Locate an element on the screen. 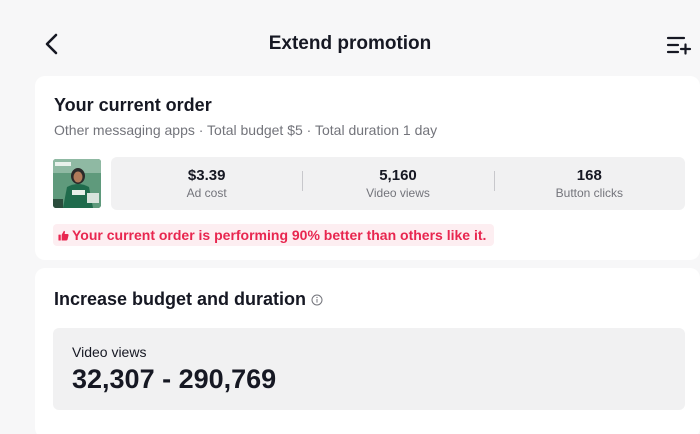 Image resolution: width=700 pixels, height=434 pixels. menu-button is located at coordinates (679, 45).